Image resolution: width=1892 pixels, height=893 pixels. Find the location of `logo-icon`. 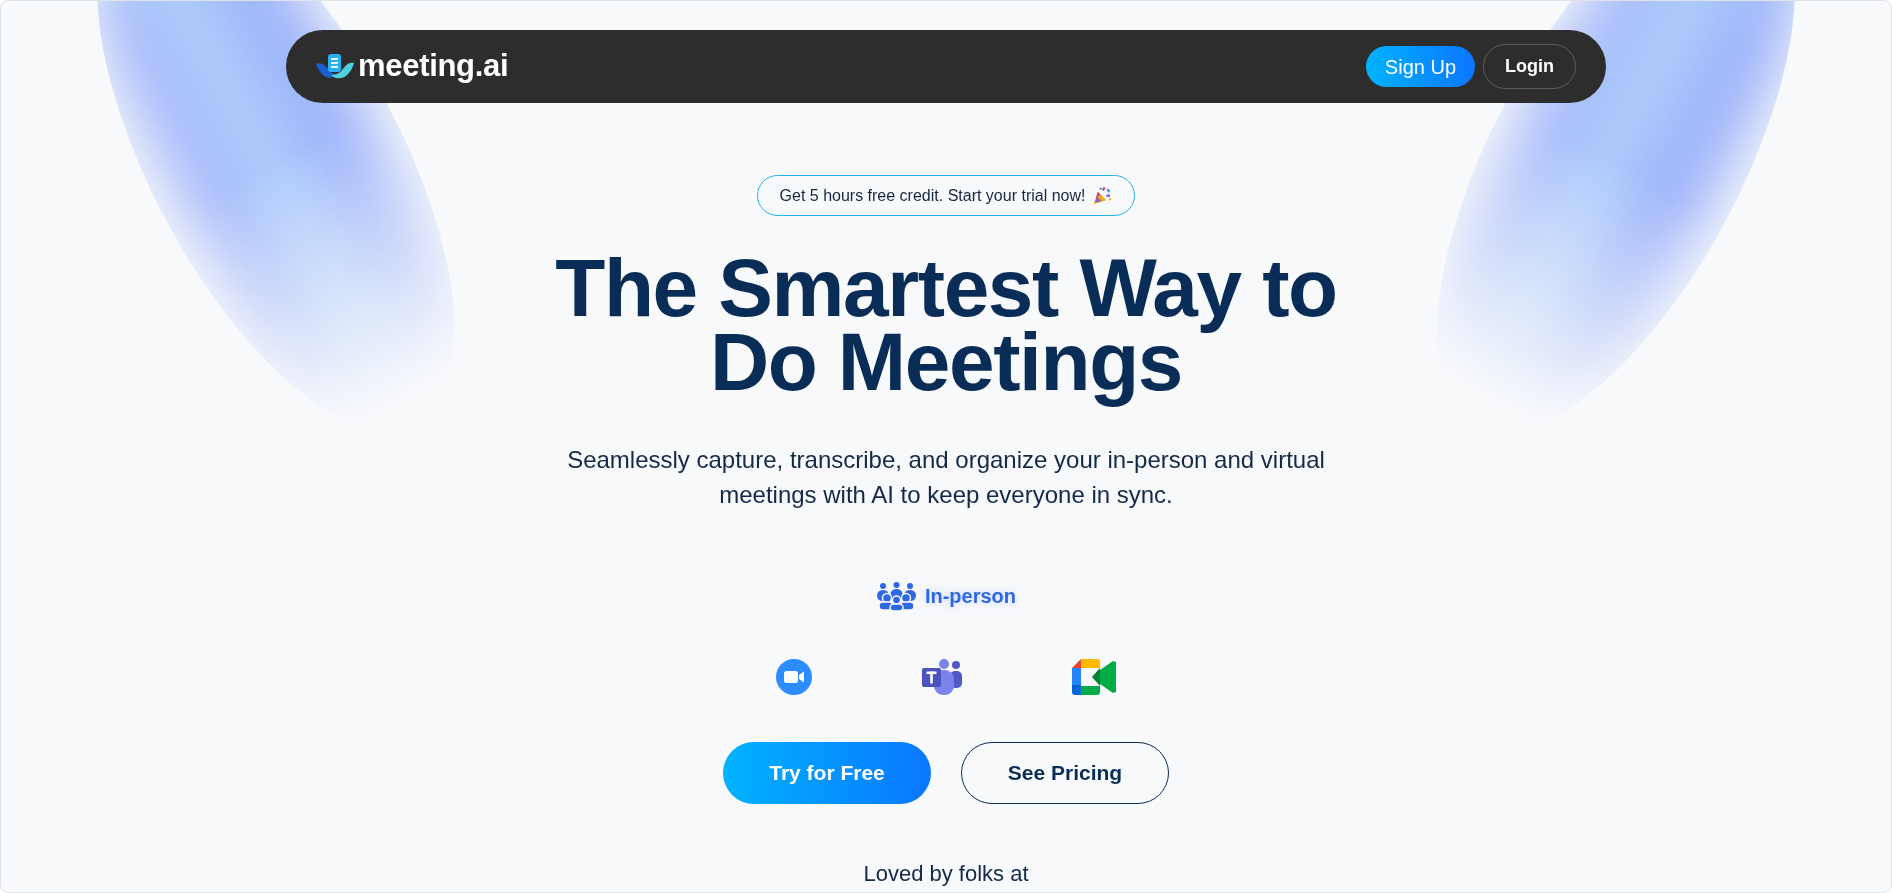

logo-icon is located at coordinates (335, 66).